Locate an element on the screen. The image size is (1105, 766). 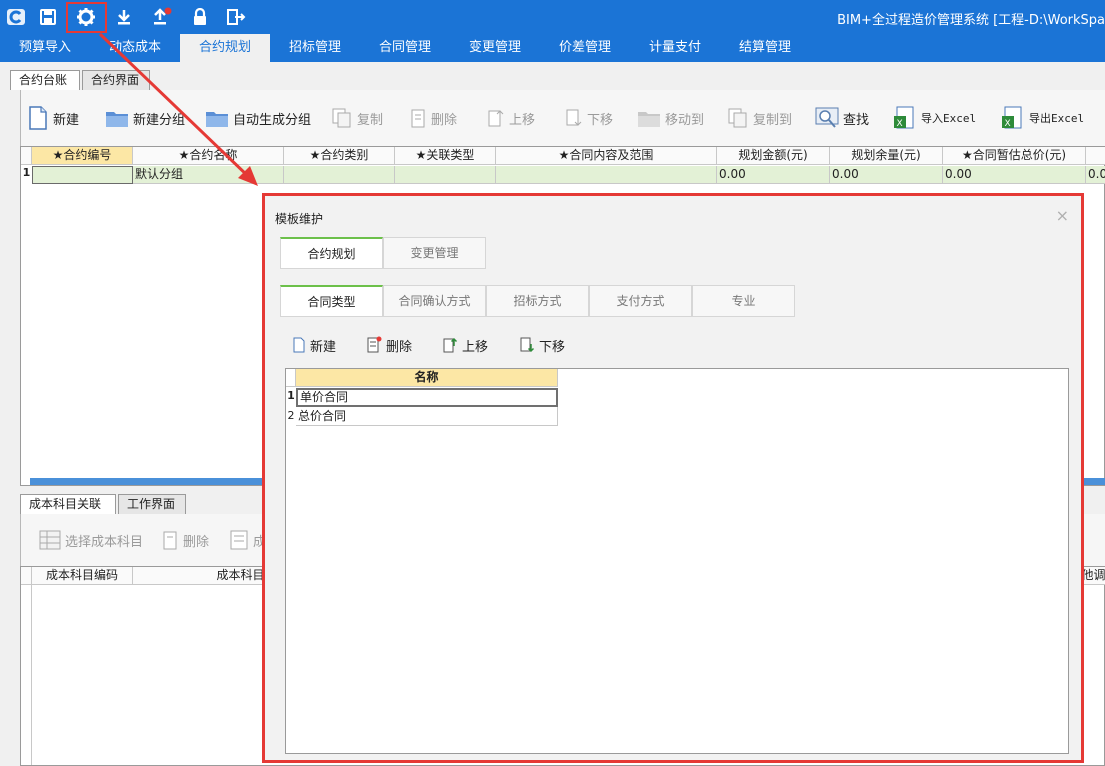
dialog-subtab-confirm-method: 合同确认方式 is located at coordinates (434, 301).